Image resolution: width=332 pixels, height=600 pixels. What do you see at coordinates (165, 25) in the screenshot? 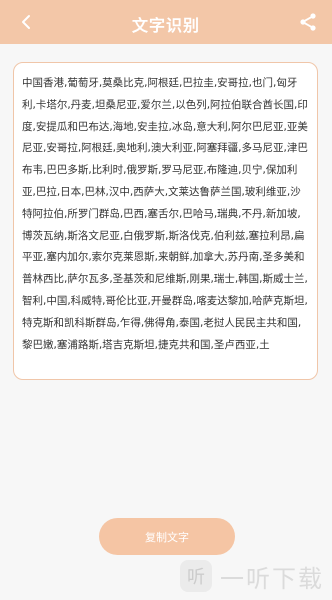
I see `page-title: 文字识别` at bounding box center [165, 25].